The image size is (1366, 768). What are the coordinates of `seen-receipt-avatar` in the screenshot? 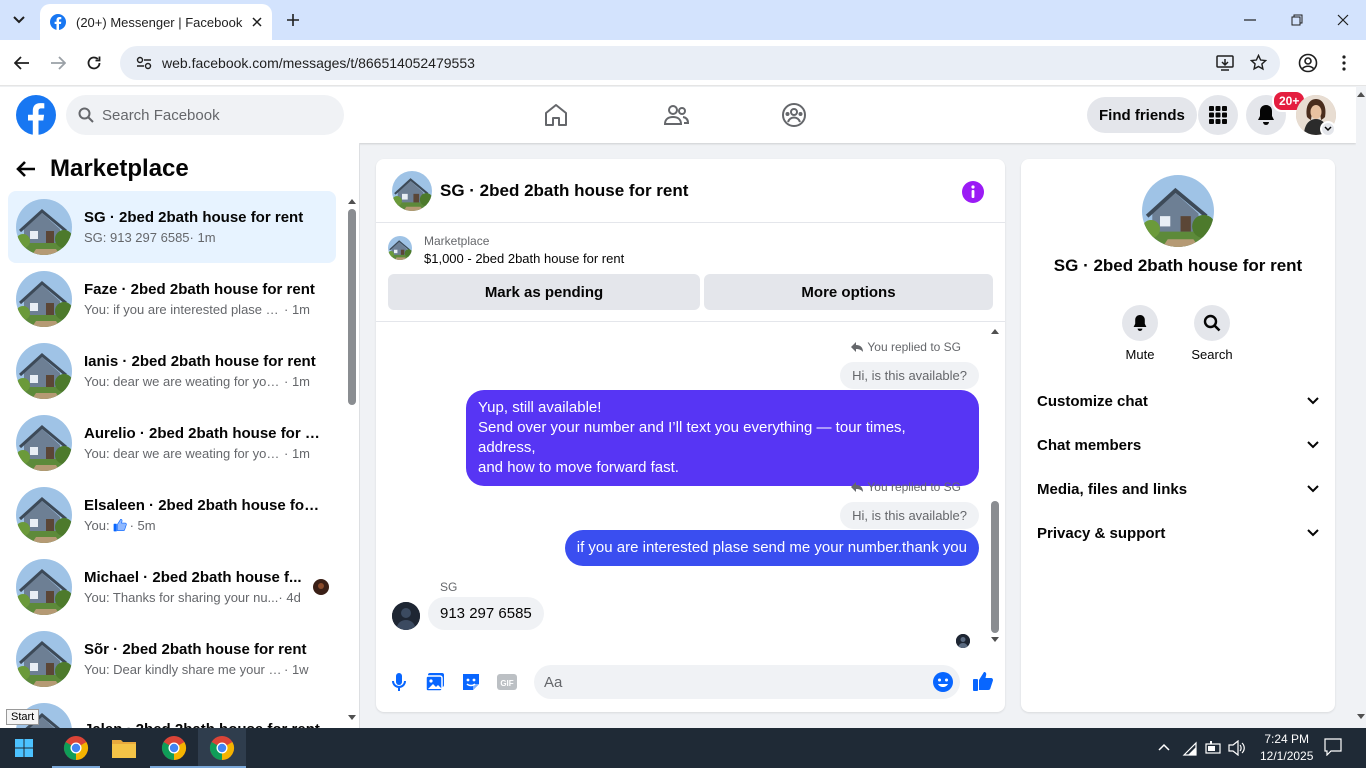 It's located at (321, 587).